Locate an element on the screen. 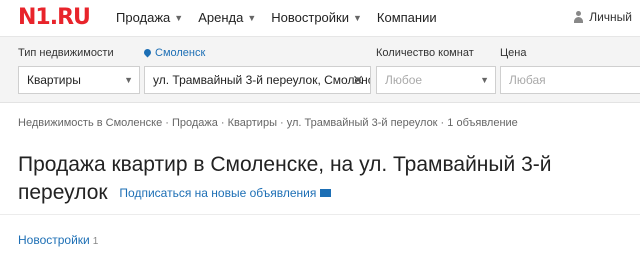 The width and height of the screenshot is (640, 259). subscribe-link: Подписаться на новые объявления is located at coordinates (225, 193).